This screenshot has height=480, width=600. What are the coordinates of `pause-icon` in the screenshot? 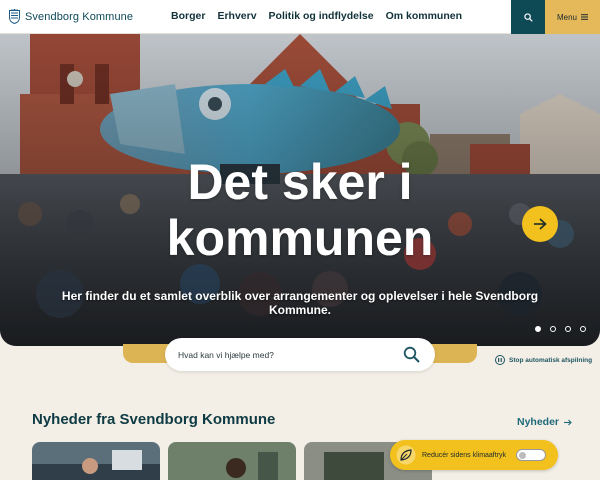 It's located at (500, 360).